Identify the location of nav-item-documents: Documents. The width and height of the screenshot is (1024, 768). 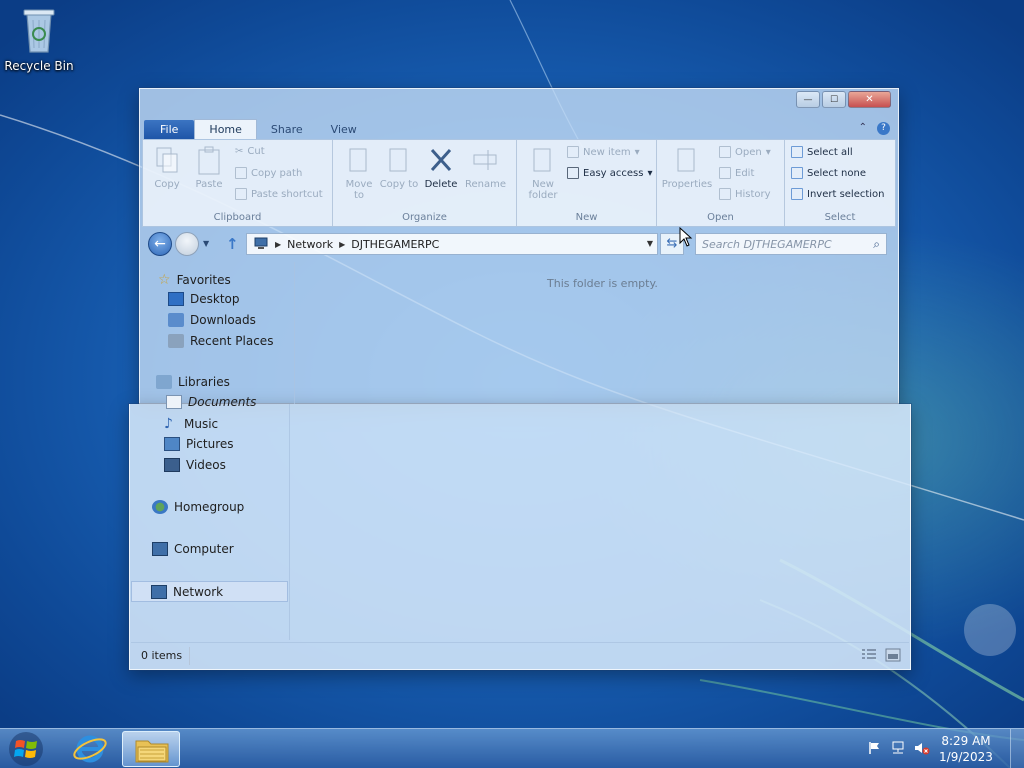
(211, 402).